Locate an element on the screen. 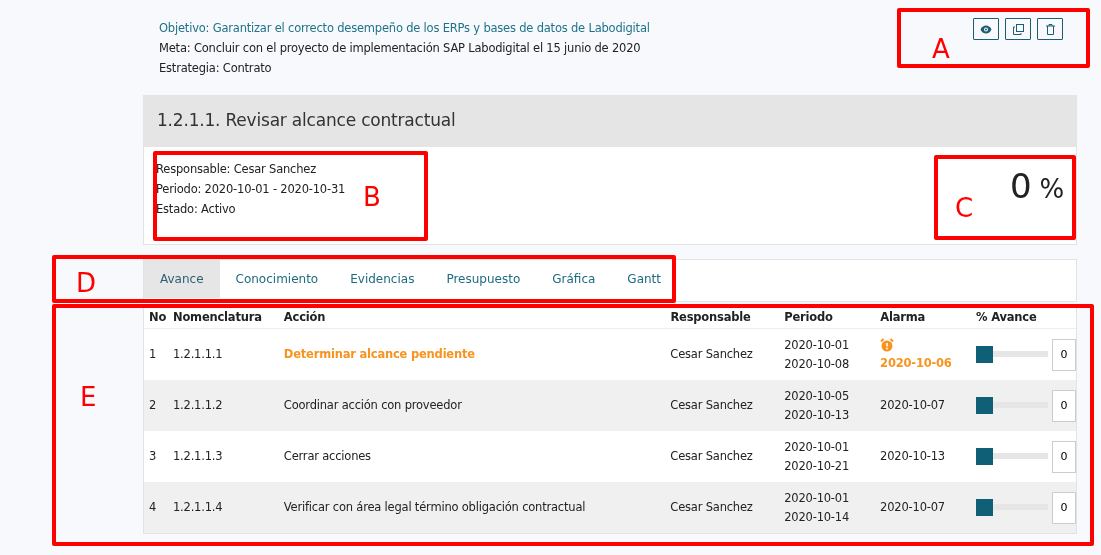  column-header: Nomenclatura is located at coordinates (217, 318).